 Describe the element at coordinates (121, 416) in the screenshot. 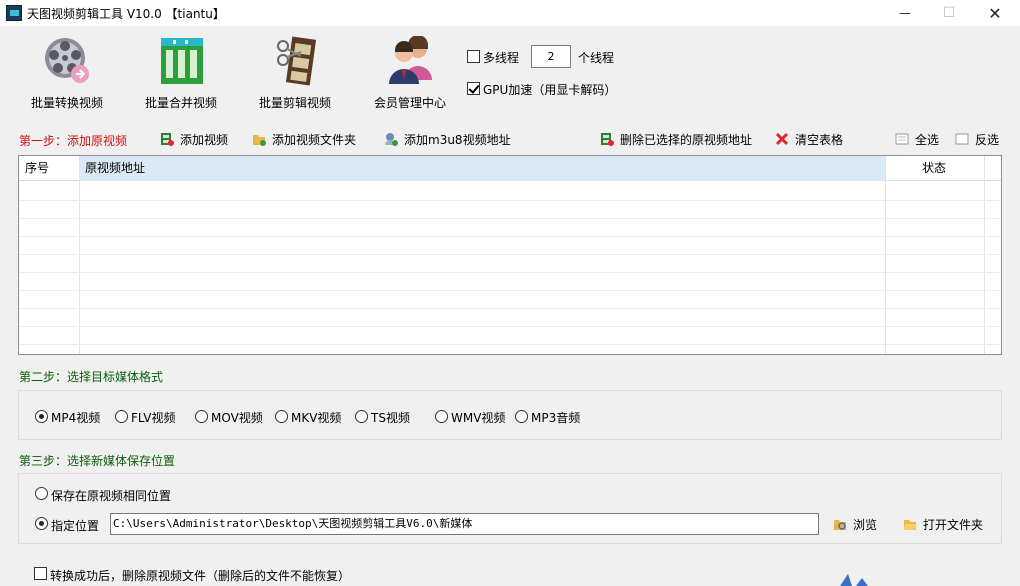

I see `format-radio-flv` at that location.